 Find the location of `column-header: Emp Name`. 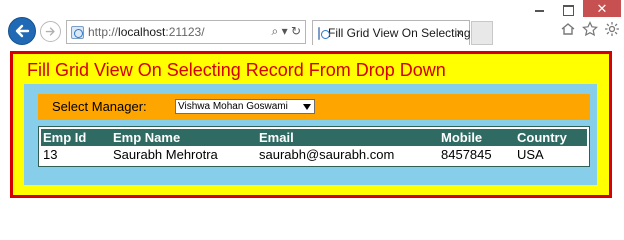

column-header: Emp Name is located at coordinates (147, 137).